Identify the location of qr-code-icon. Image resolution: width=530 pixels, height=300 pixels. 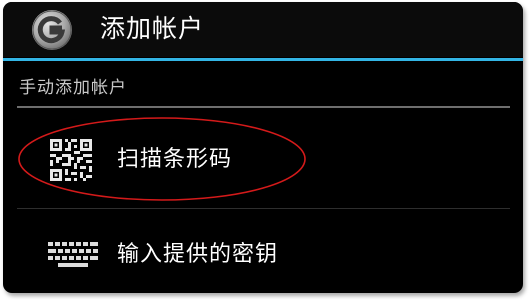
(71, 160).